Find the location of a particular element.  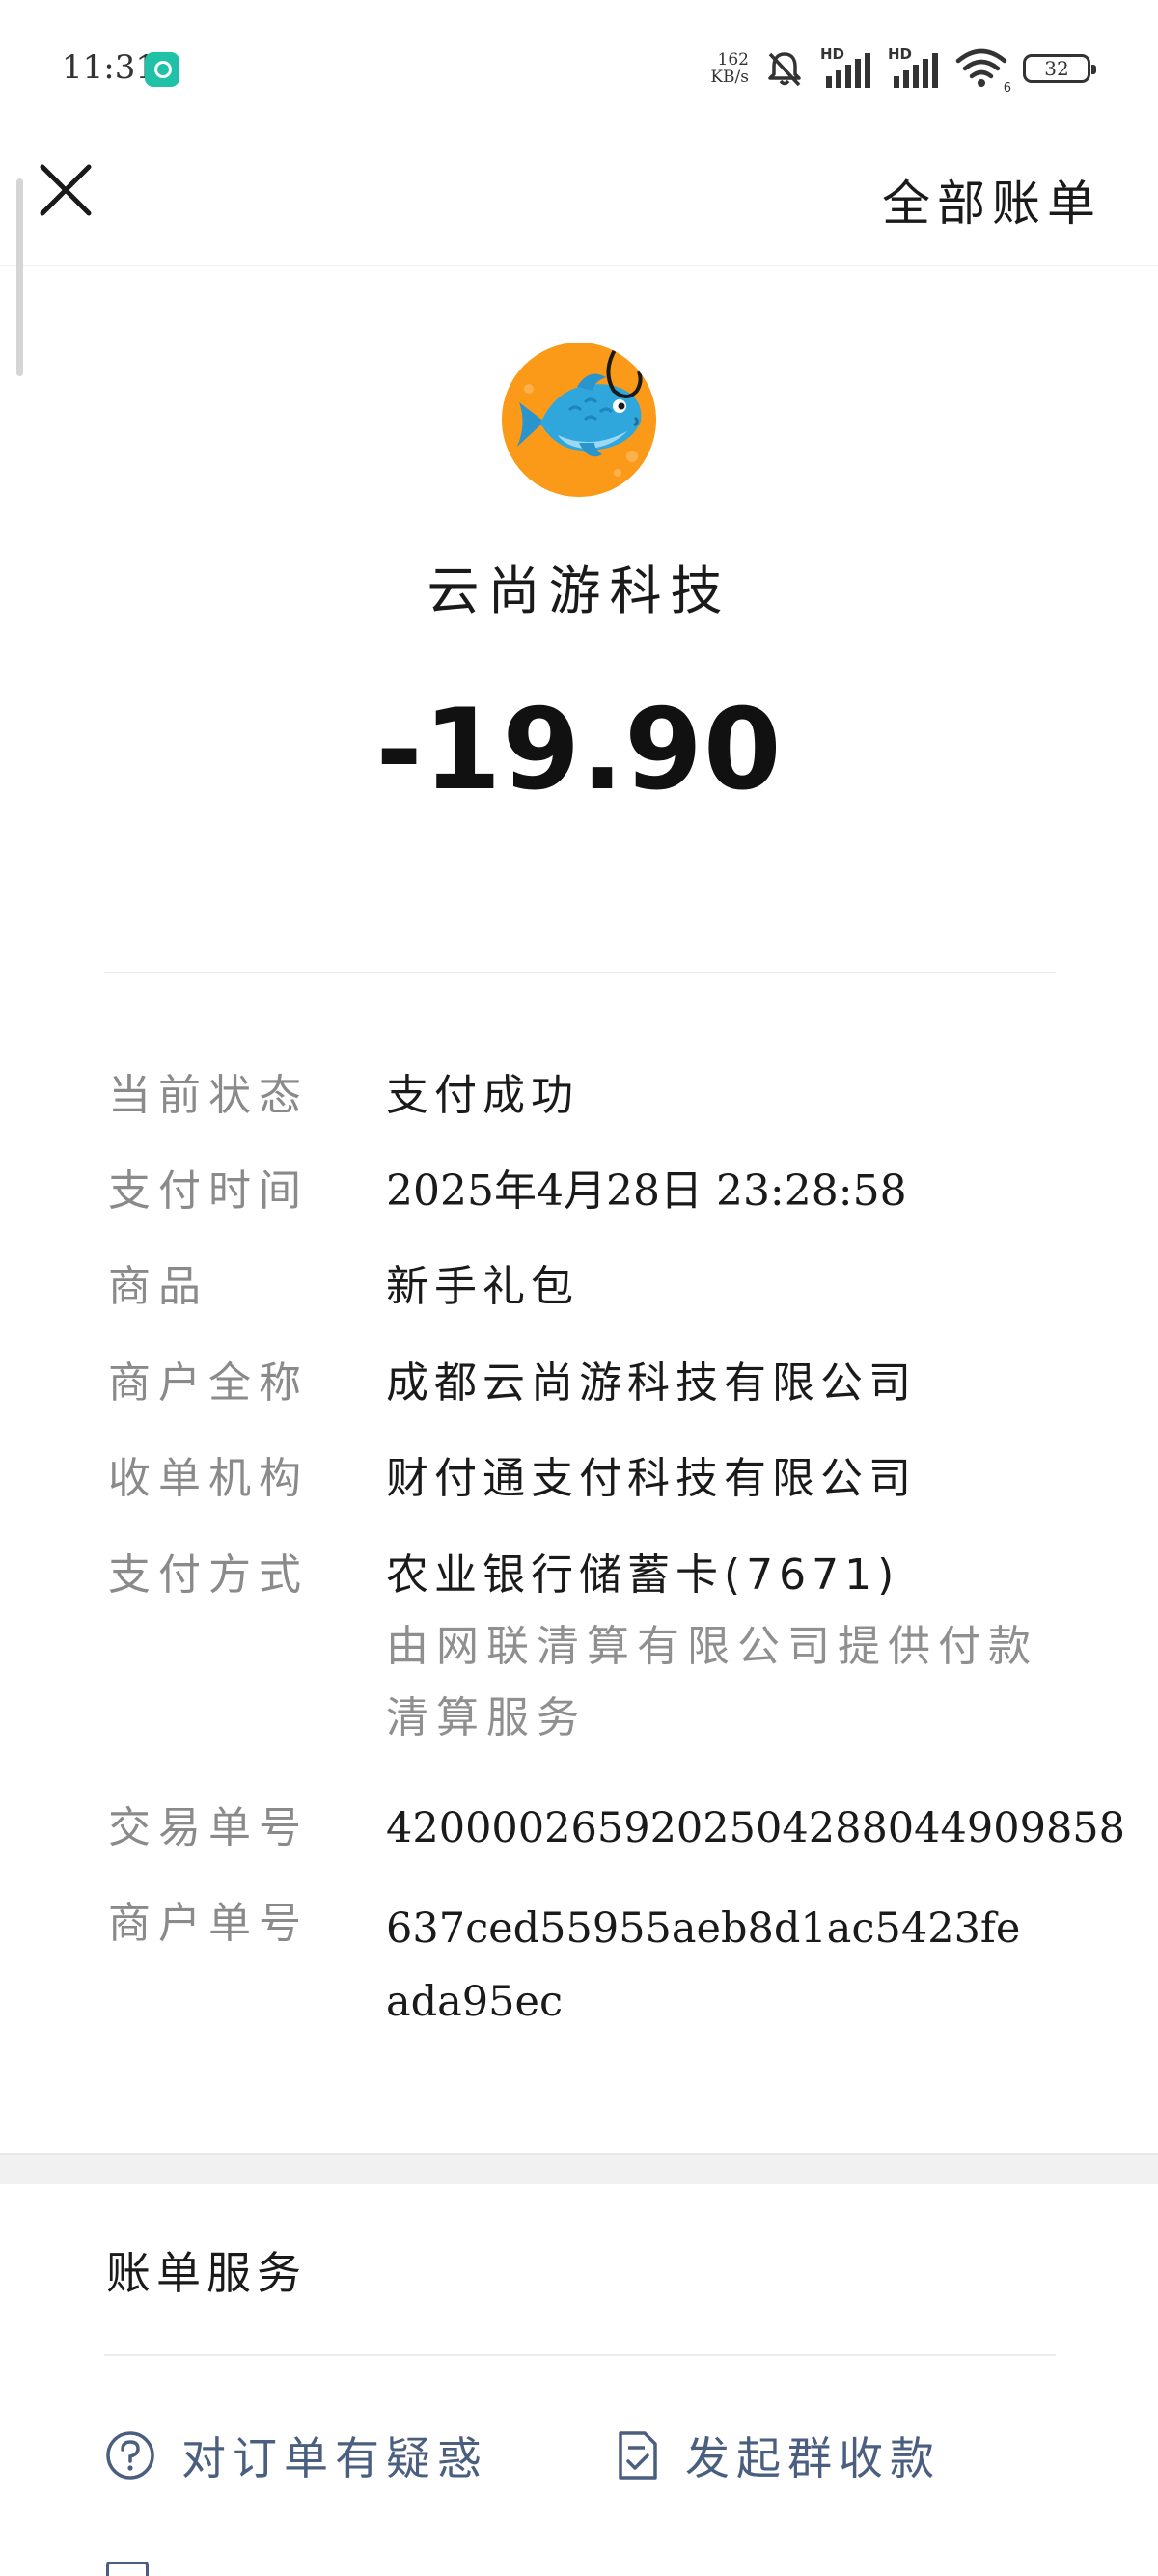

detail-row-merchant-full: 商户全称 成都云尚游科技有限公司 is located at coordinates (576, 1384).